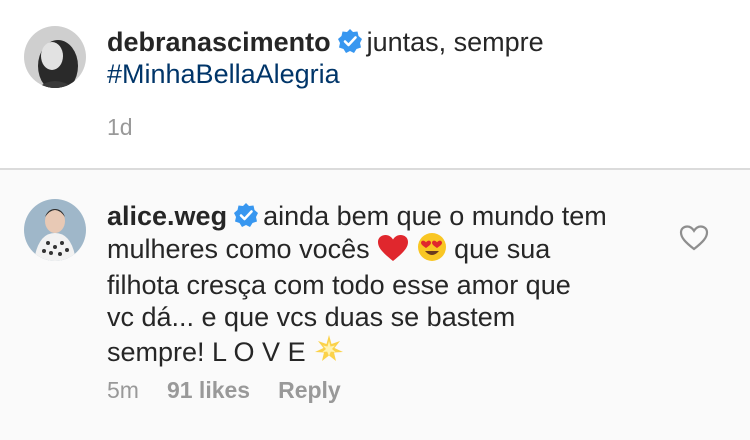  I want to click on comment-author-username: alice.weg, so click(167, 216).